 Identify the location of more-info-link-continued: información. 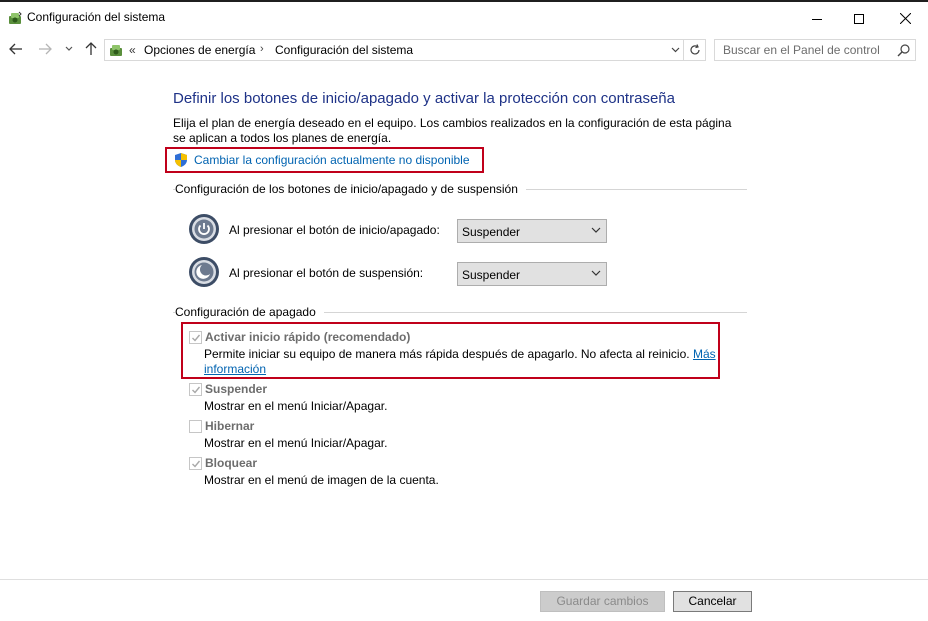
(235, 369).